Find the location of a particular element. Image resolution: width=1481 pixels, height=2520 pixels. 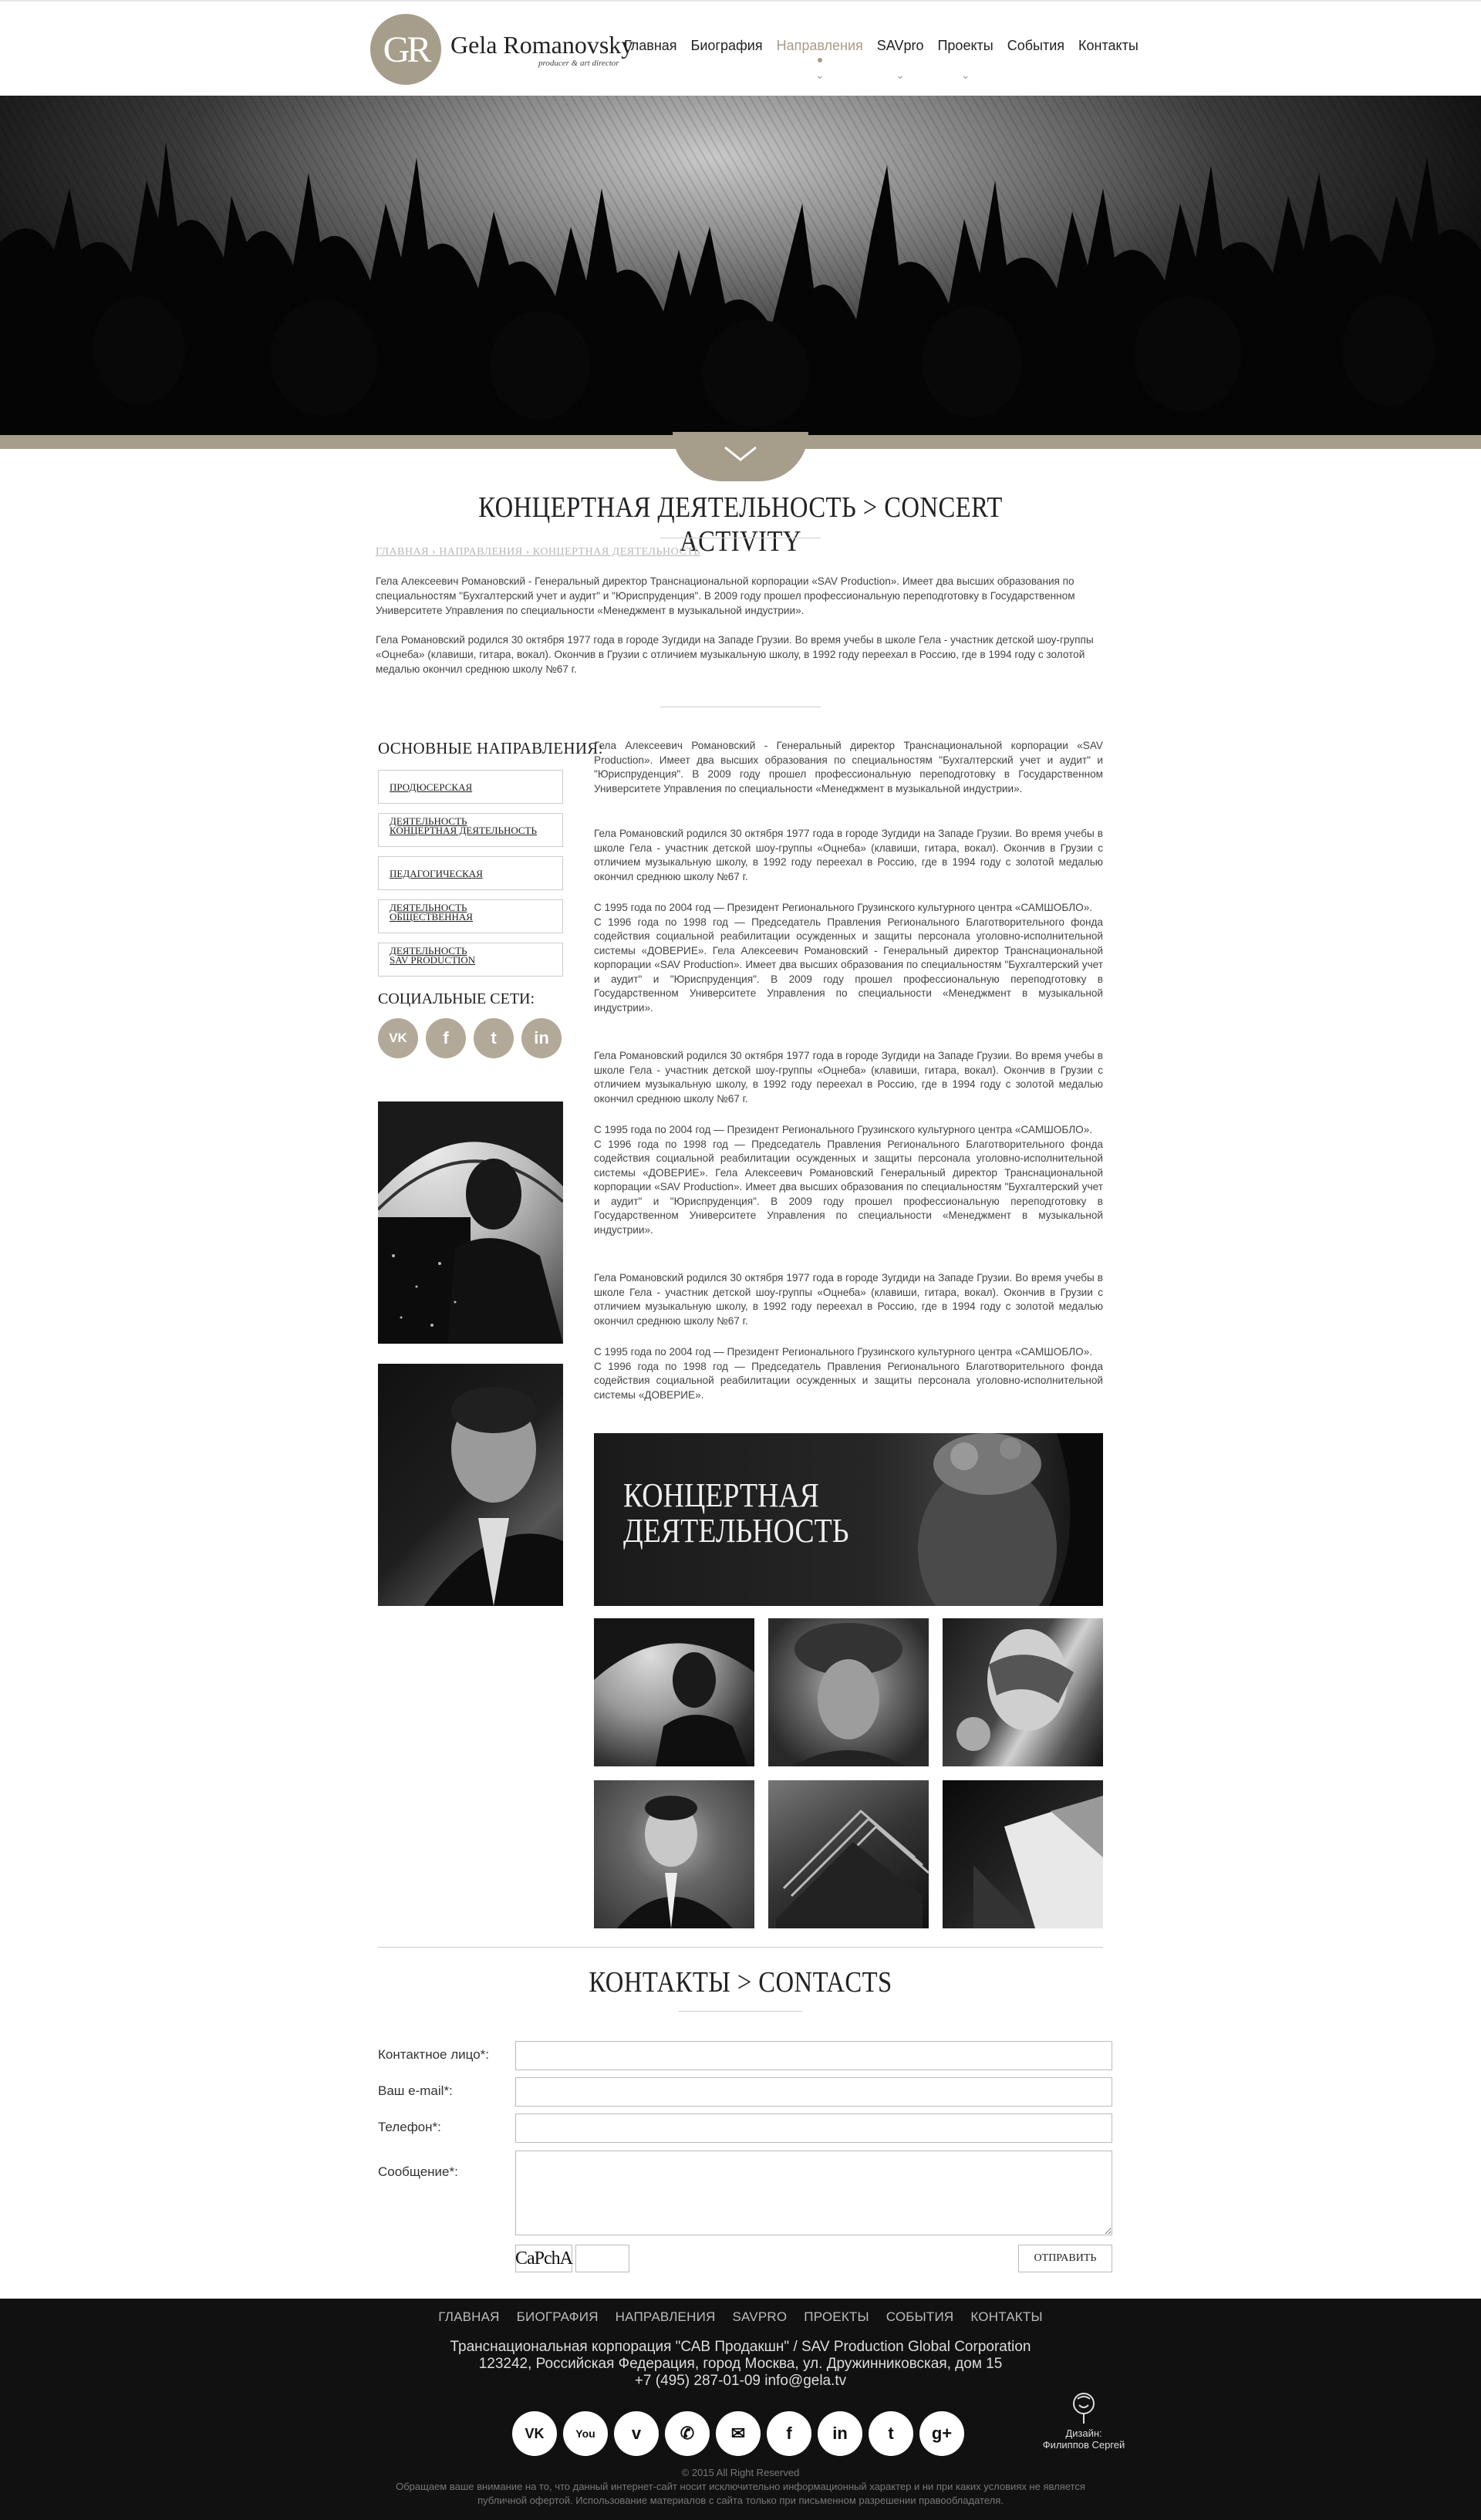

mail-icon: ✉ is located at coordinates (738, 2434).